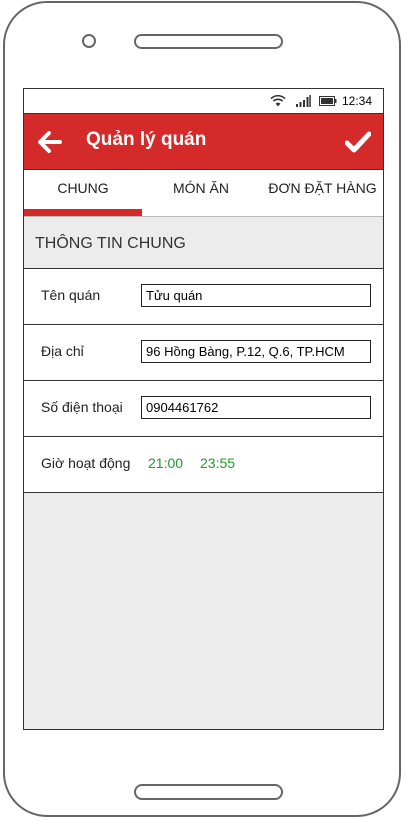 The width and height of the screenshot is (407, 820). I want to click on status-time: 12:34, so click(356, 101).